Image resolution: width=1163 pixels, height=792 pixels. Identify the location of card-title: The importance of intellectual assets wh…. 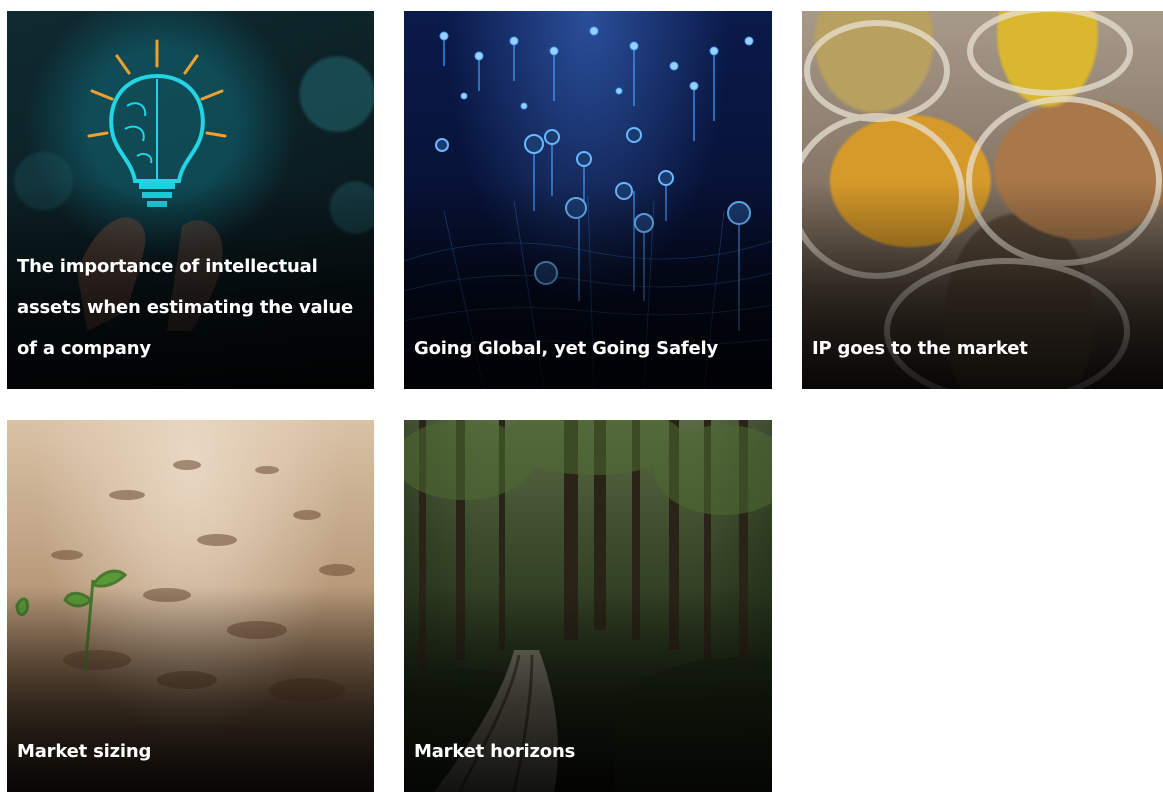
(185, 307).